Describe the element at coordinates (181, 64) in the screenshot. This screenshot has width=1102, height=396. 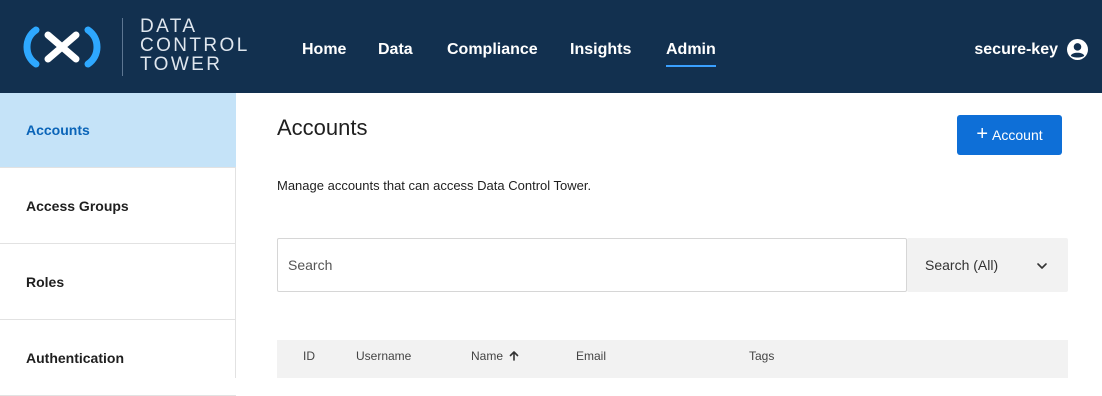
I see `brand-line-3: TOWER` at that location.